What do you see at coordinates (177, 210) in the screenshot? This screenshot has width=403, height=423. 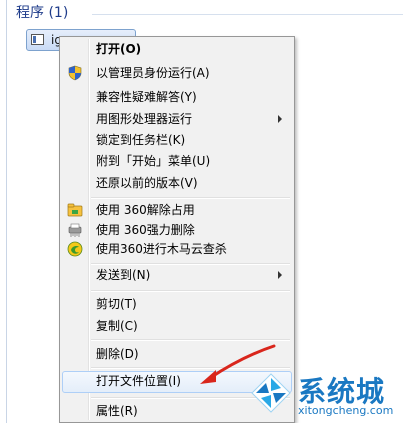 I see `menu-item-360-unlock: 使用 360解除占用` at bounding box center [177, 210].